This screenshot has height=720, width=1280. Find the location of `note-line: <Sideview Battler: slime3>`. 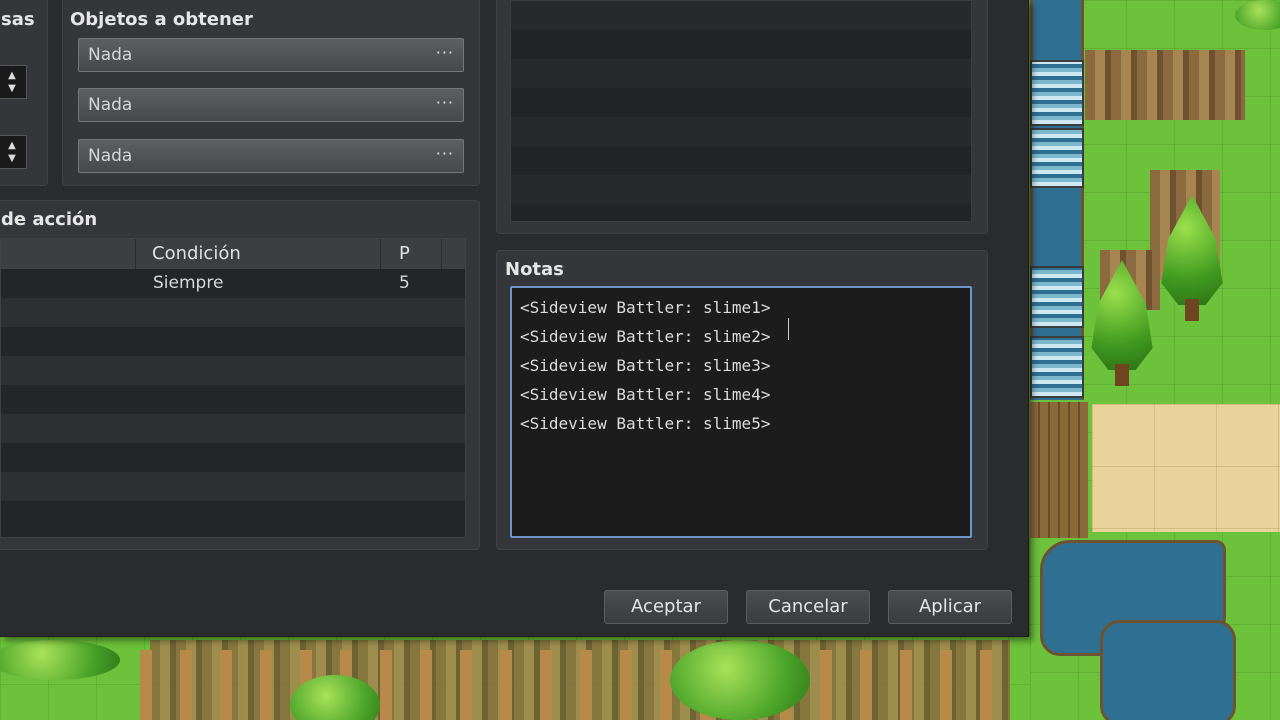

note-line: <Sideview Battler: slime3> is located at coordinates (645, 365).